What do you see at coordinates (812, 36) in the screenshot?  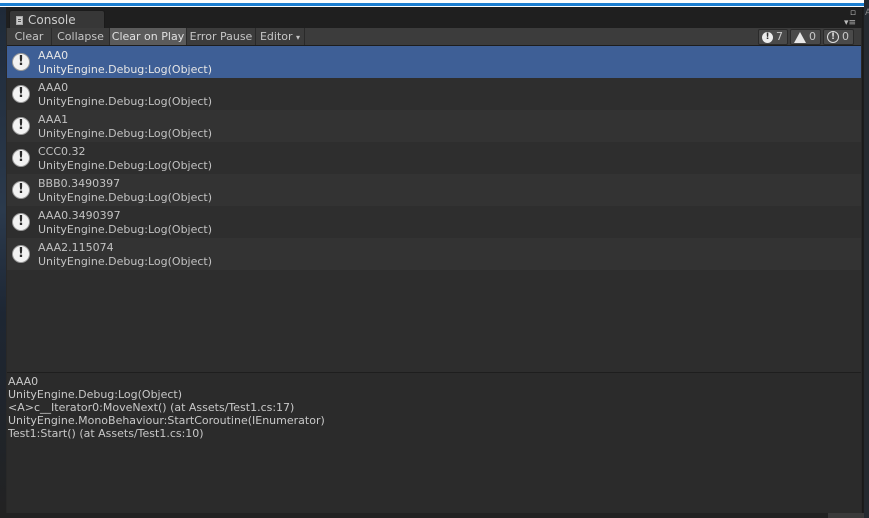 I see `warning-count: 0` at bounding box center [812, 36].